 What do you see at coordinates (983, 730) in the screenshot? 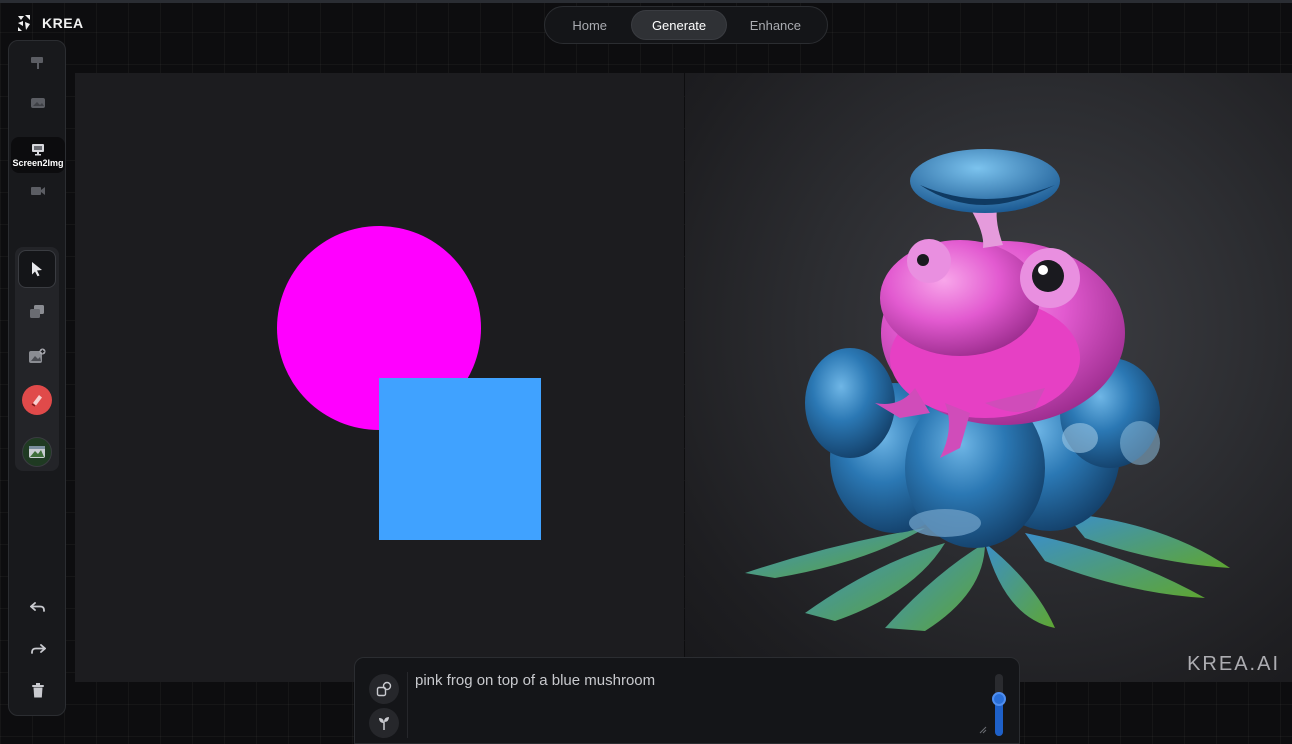
I see `resize-grip-icon` at bounding box center [983, 730].